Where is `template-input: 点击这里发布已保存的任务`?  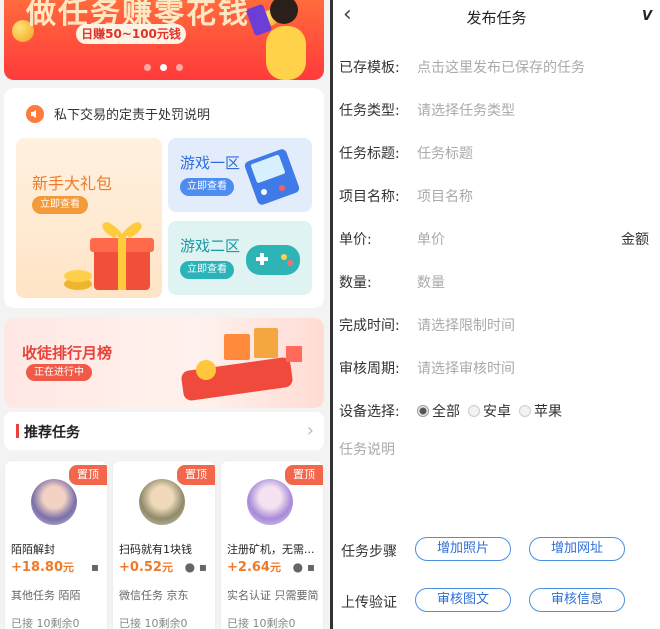
template-input: 点击这里发布已保存的任务 is located at coordinates (501, 67).